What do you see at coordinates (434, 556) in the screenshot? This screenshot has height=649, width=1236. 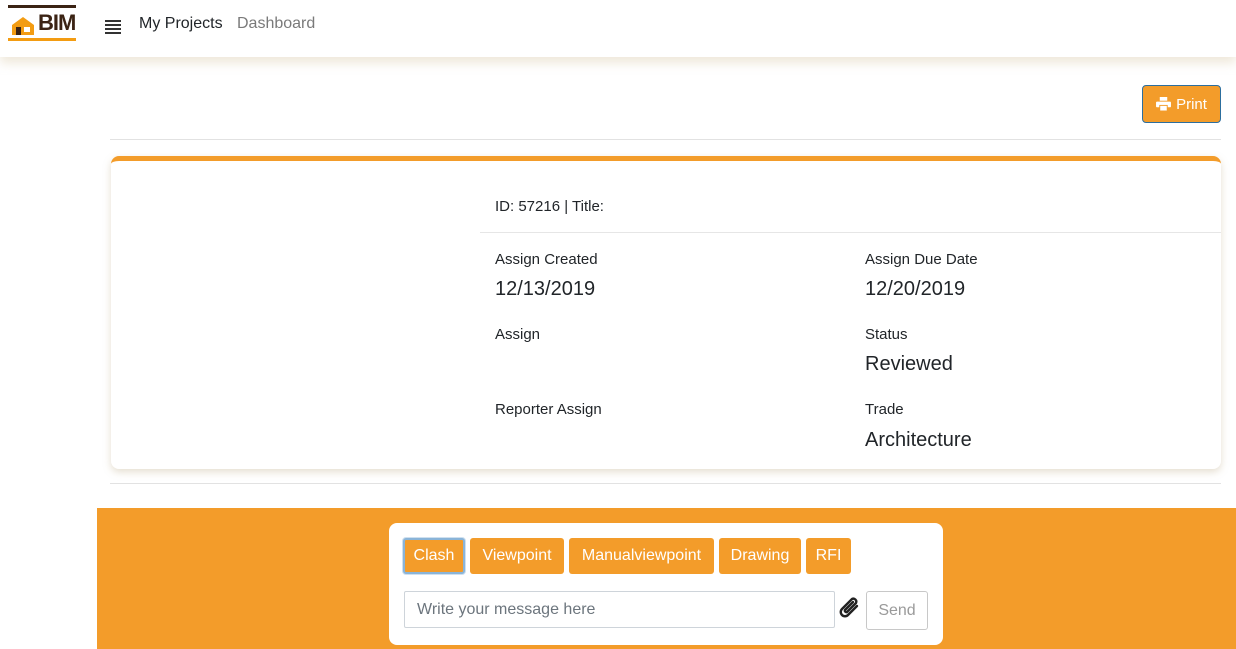 I see `tab-clash: Clash` at bounding box center [434, 556].